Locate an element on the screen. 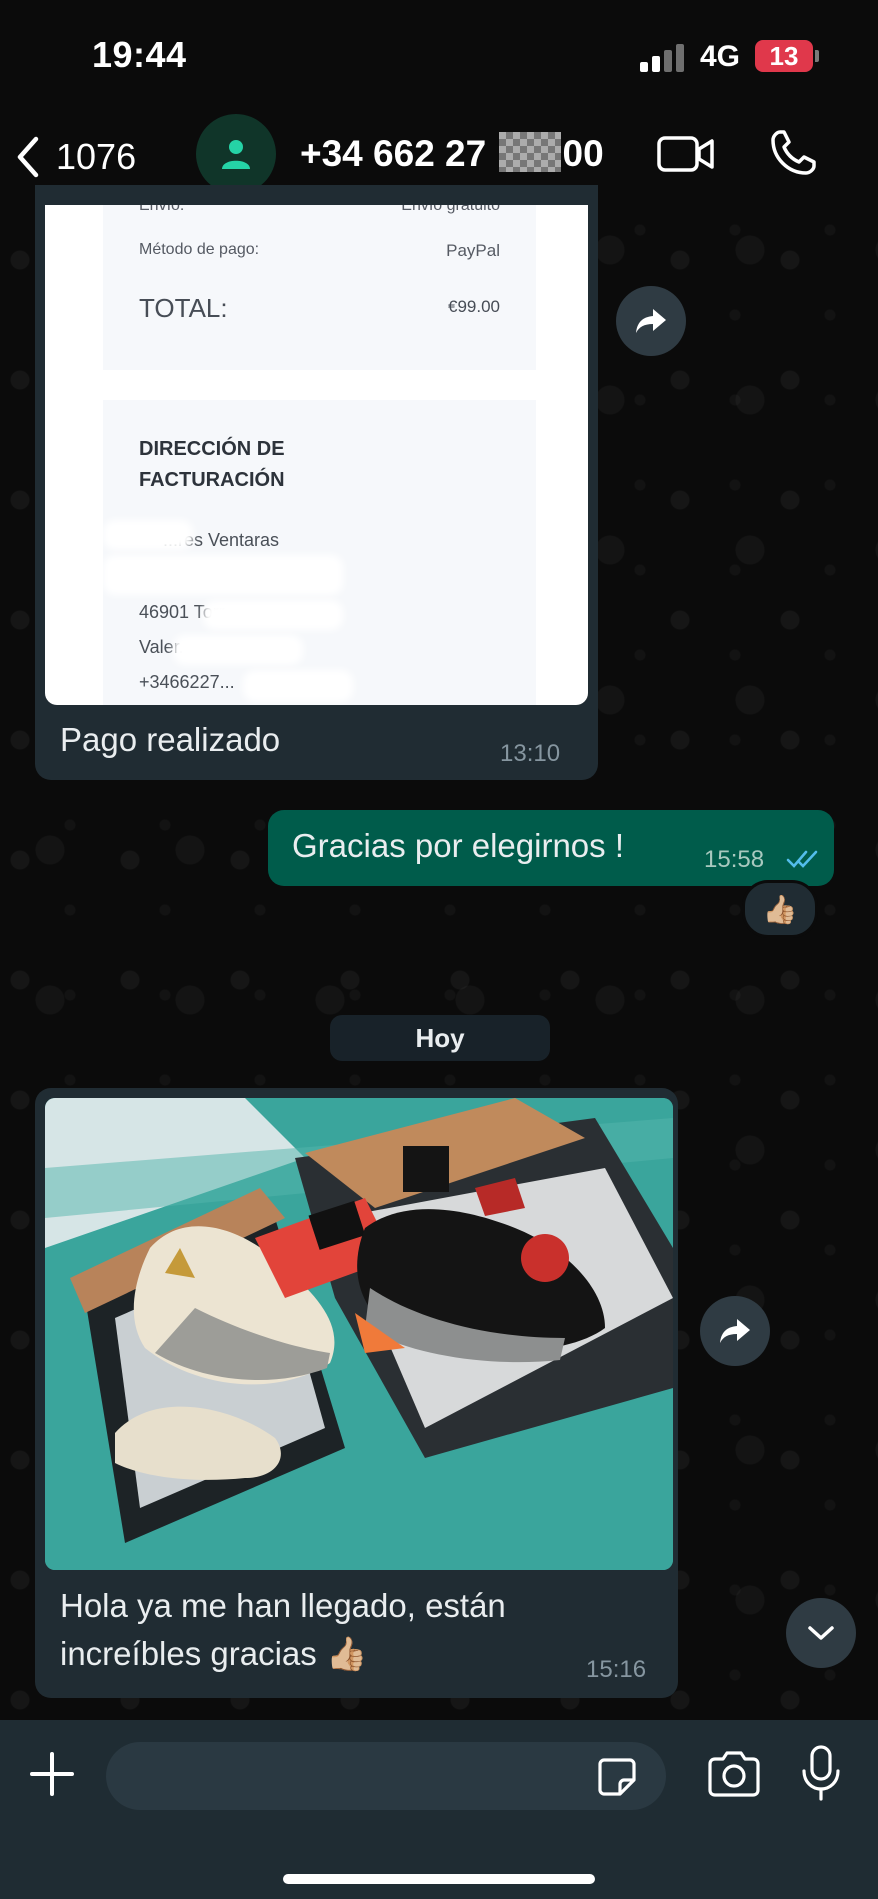 This screenshot has width=878, height=1899. signal-strength-icon is located at coordinates (663, 58).